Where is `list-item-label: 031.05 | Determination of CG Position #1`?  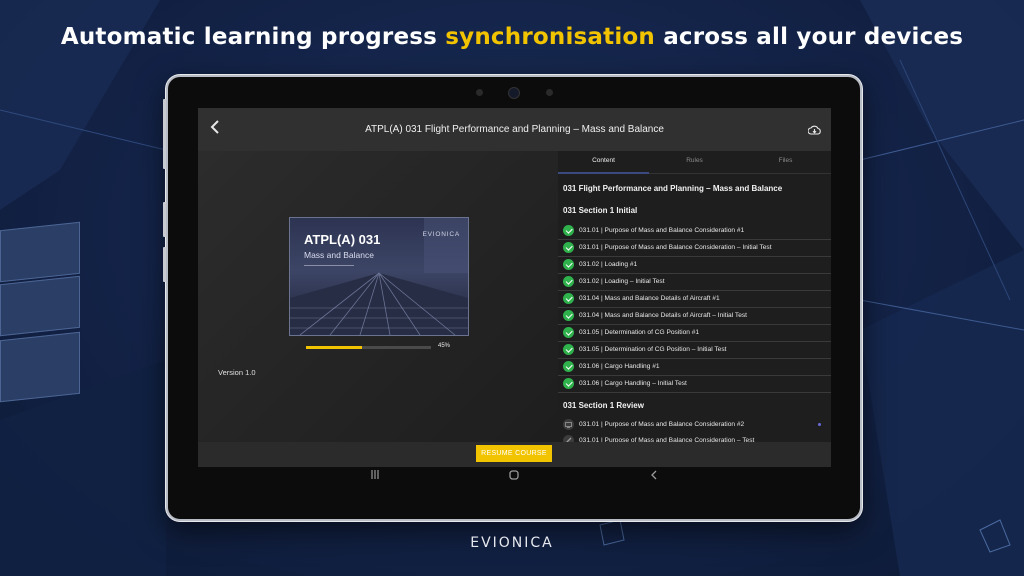 list-item-label: 031.05 | Determination of CG Position #1 is located at coordinates (639, 332).